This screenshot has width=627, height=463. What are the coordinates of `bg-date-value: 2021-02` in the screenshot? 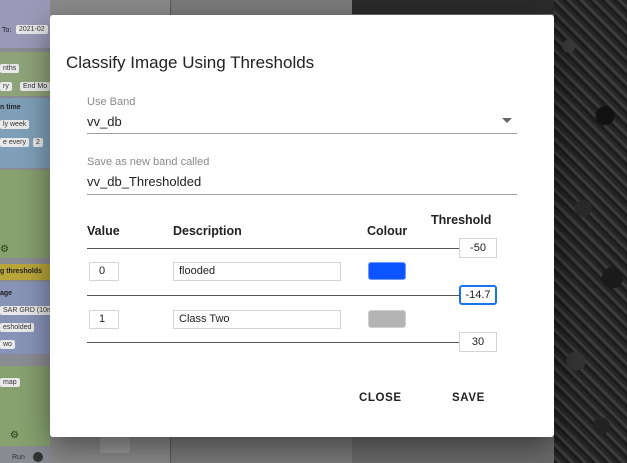 It's located at (32, 29).